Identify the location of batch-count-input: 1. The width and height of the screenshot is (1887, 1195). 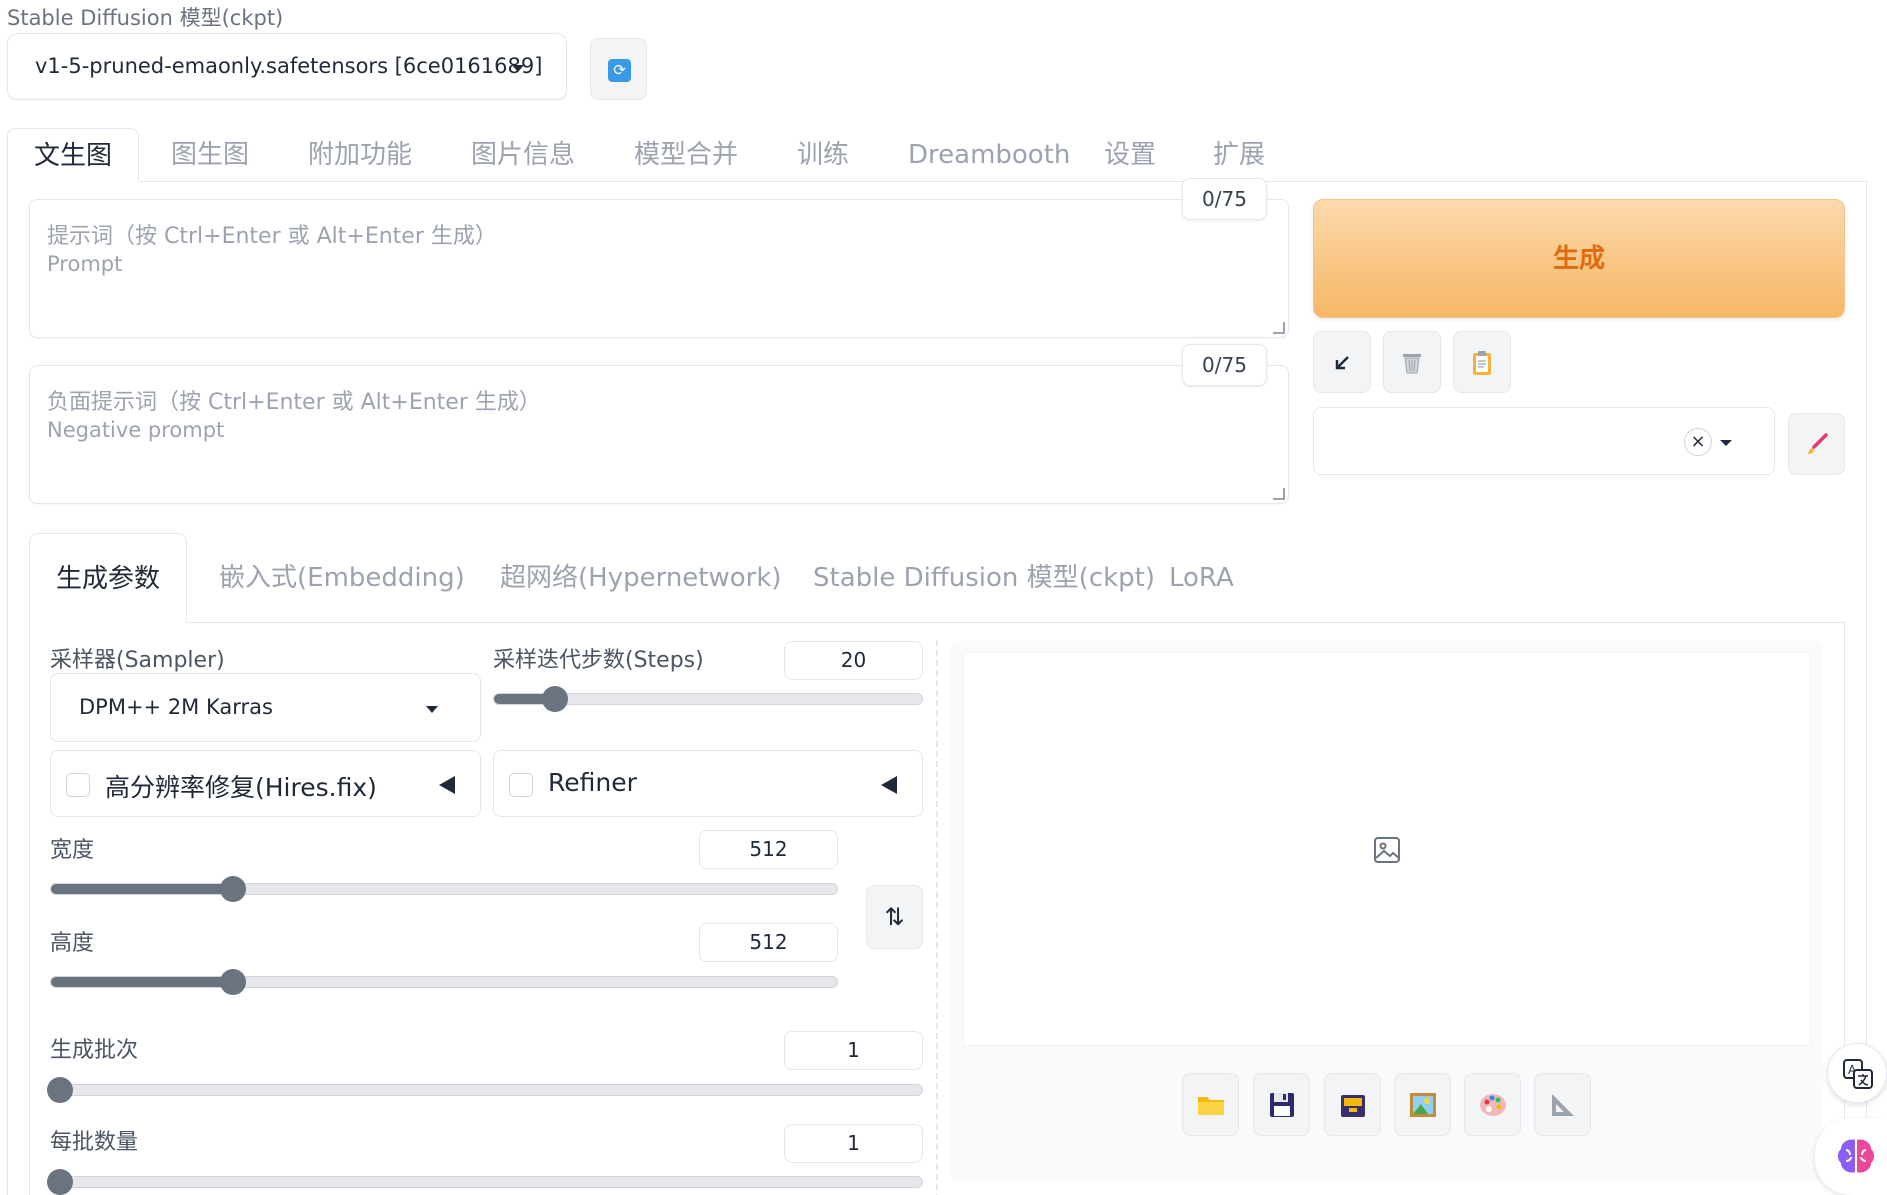
(853, 1050).